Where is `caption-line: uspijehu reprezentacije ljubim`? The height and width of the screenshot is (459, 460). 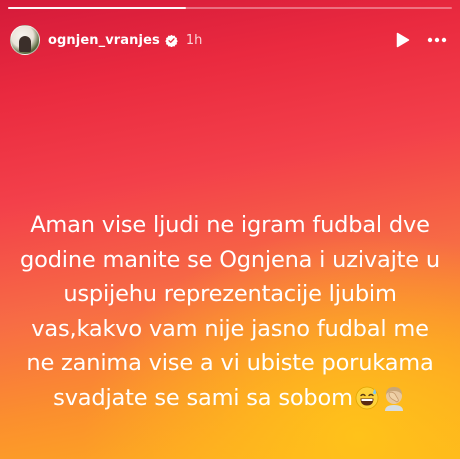 caption-line: uspijehu reprezentacije ljubim is located at coordinates (230, 294).